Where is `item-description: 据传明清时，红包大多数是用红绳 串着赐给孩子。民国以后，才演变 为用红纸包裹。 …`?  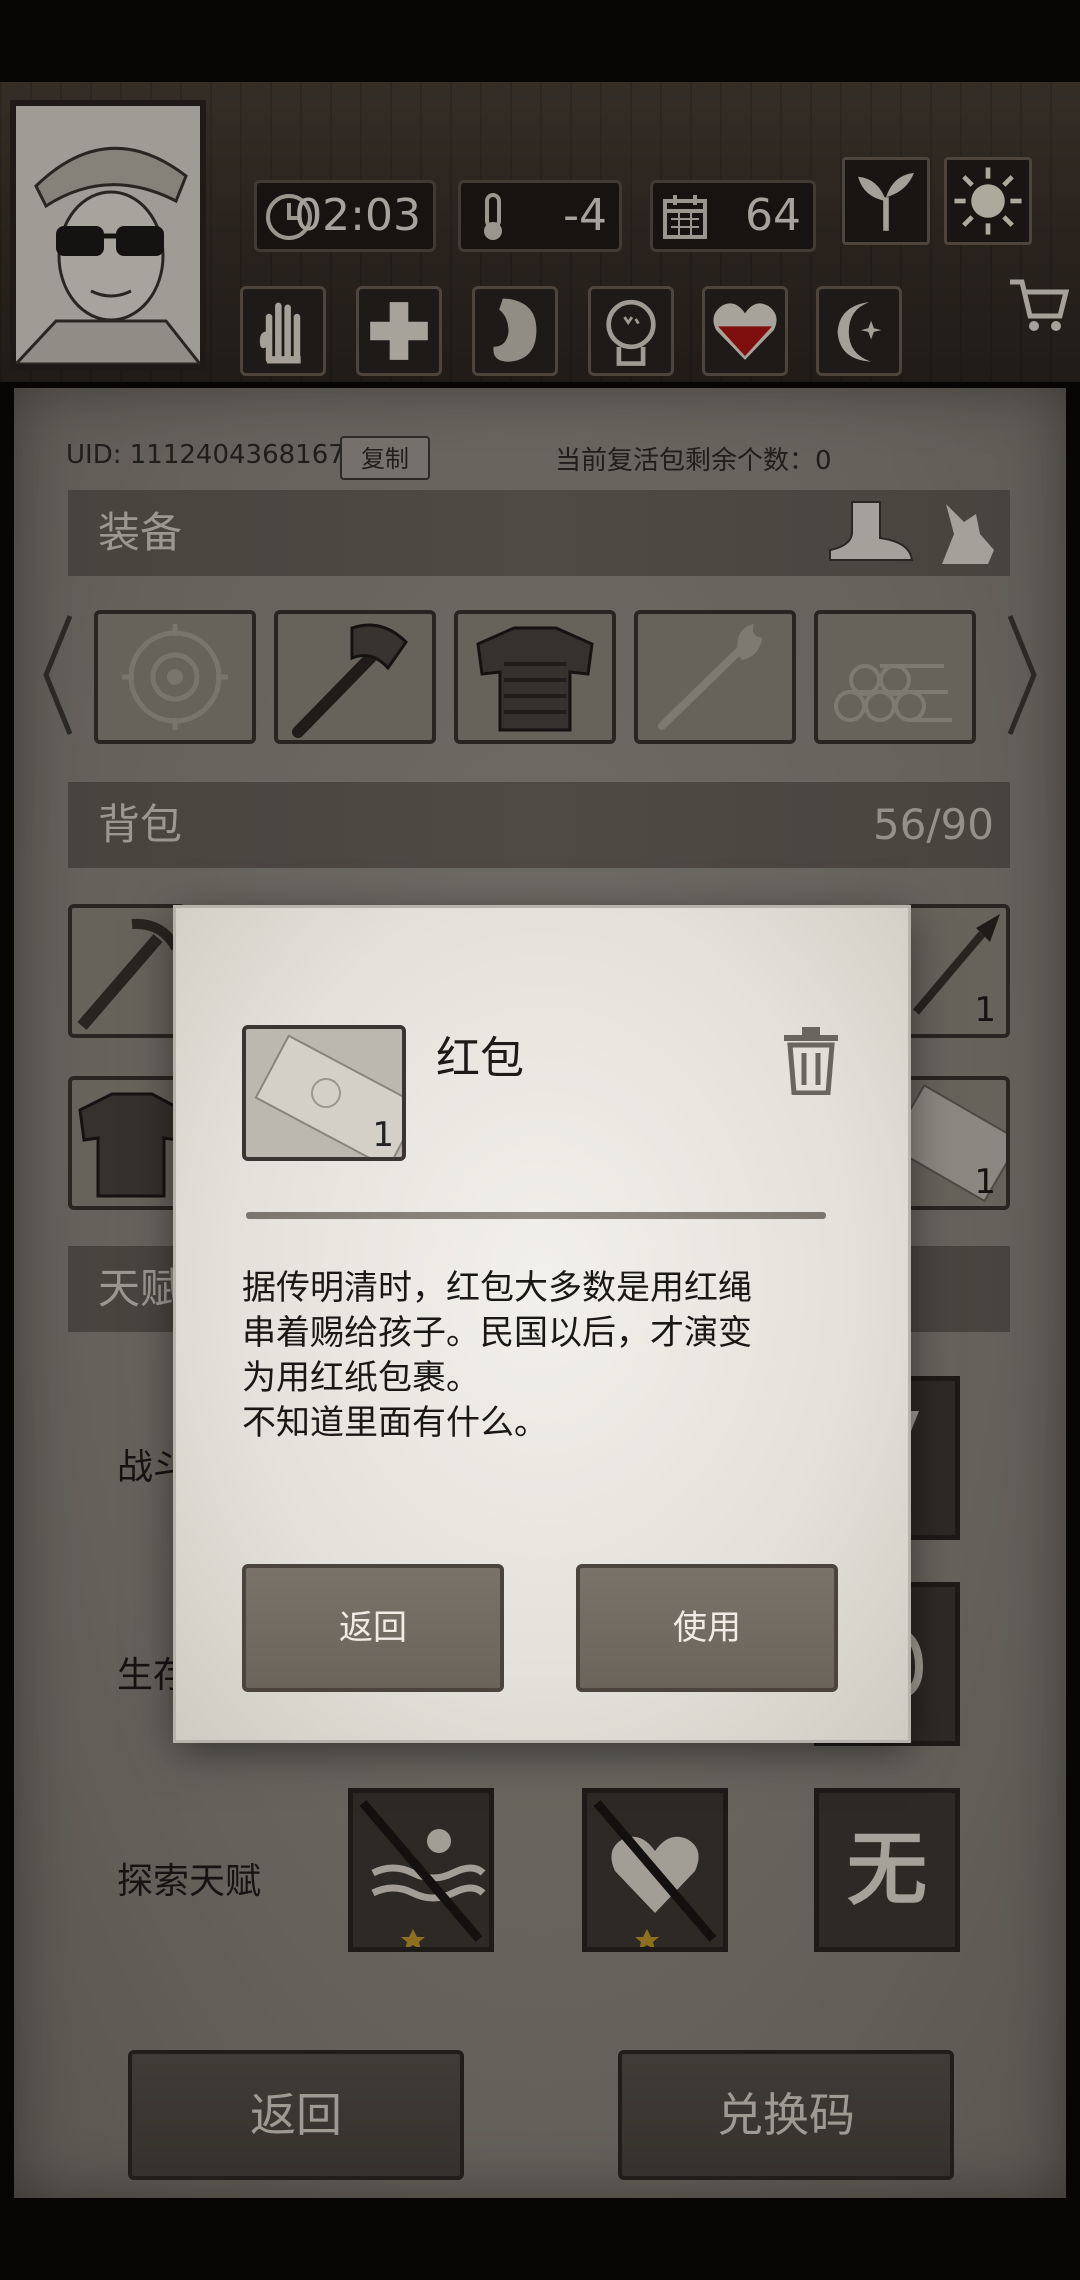
item-description: 据传明清时，红包大多数是用红绳 串着赐给孩子。民国以后，才演变 为用红纸包裹。 … is located at coordinates (497, 1355).